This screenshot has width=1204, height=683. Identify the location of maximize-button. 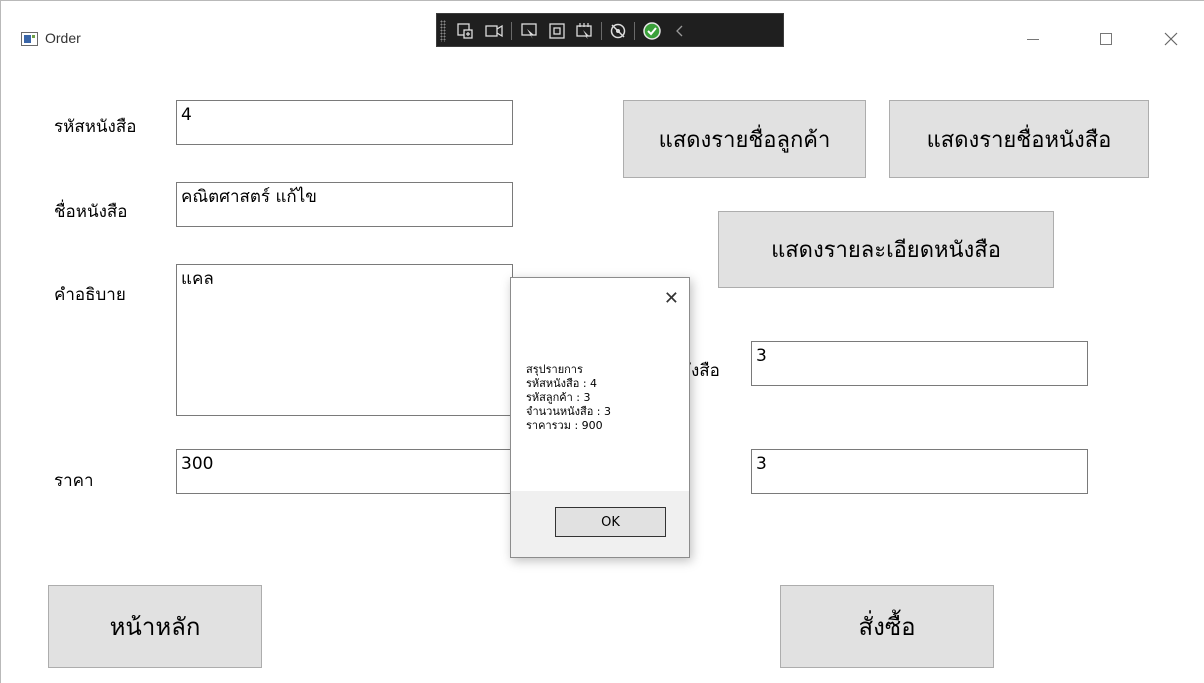
(1106, 39).